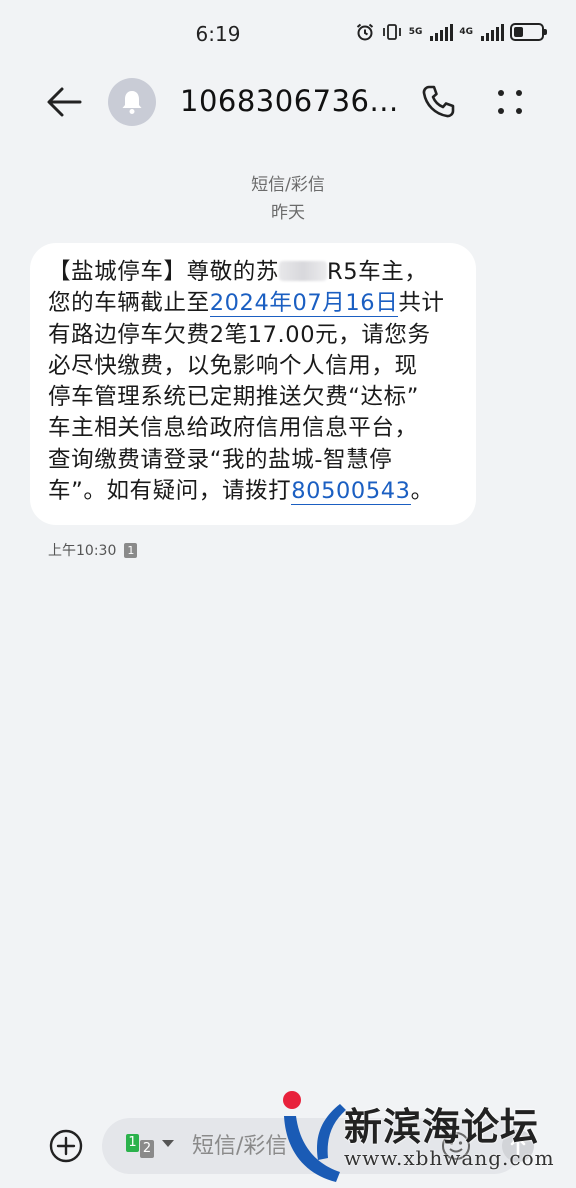  Describe the element at coordinates (302, 1146) in the screenshot. I see `message-input` at that location.